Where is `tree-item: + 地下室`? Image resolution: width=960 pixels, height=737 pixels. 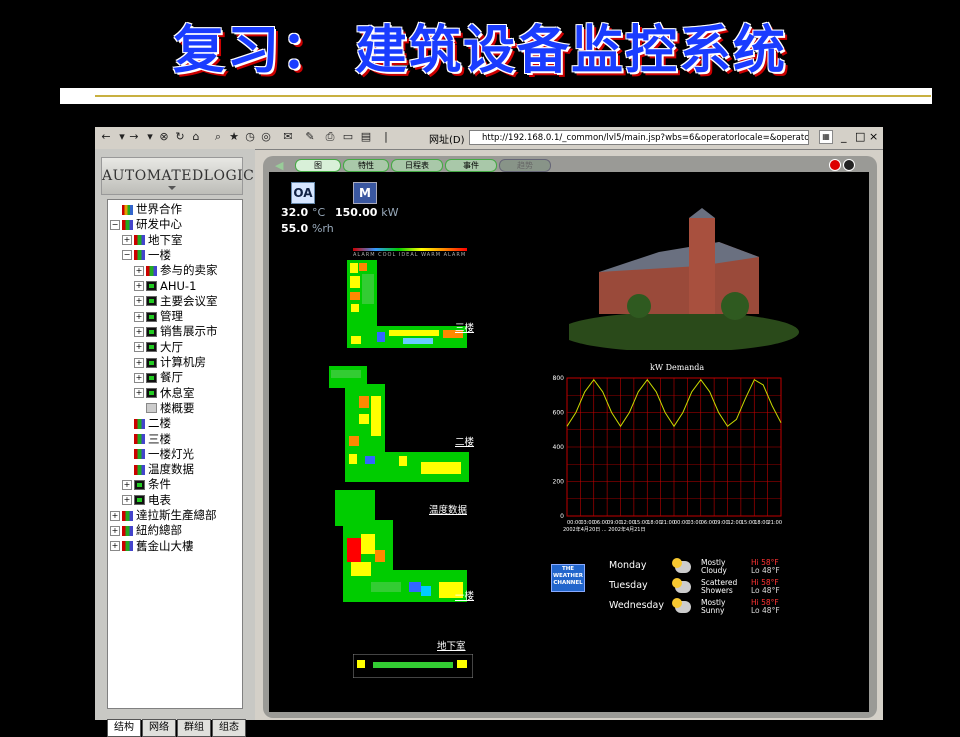 tree-item: + 地下室 is located at coordinates (152, 240).